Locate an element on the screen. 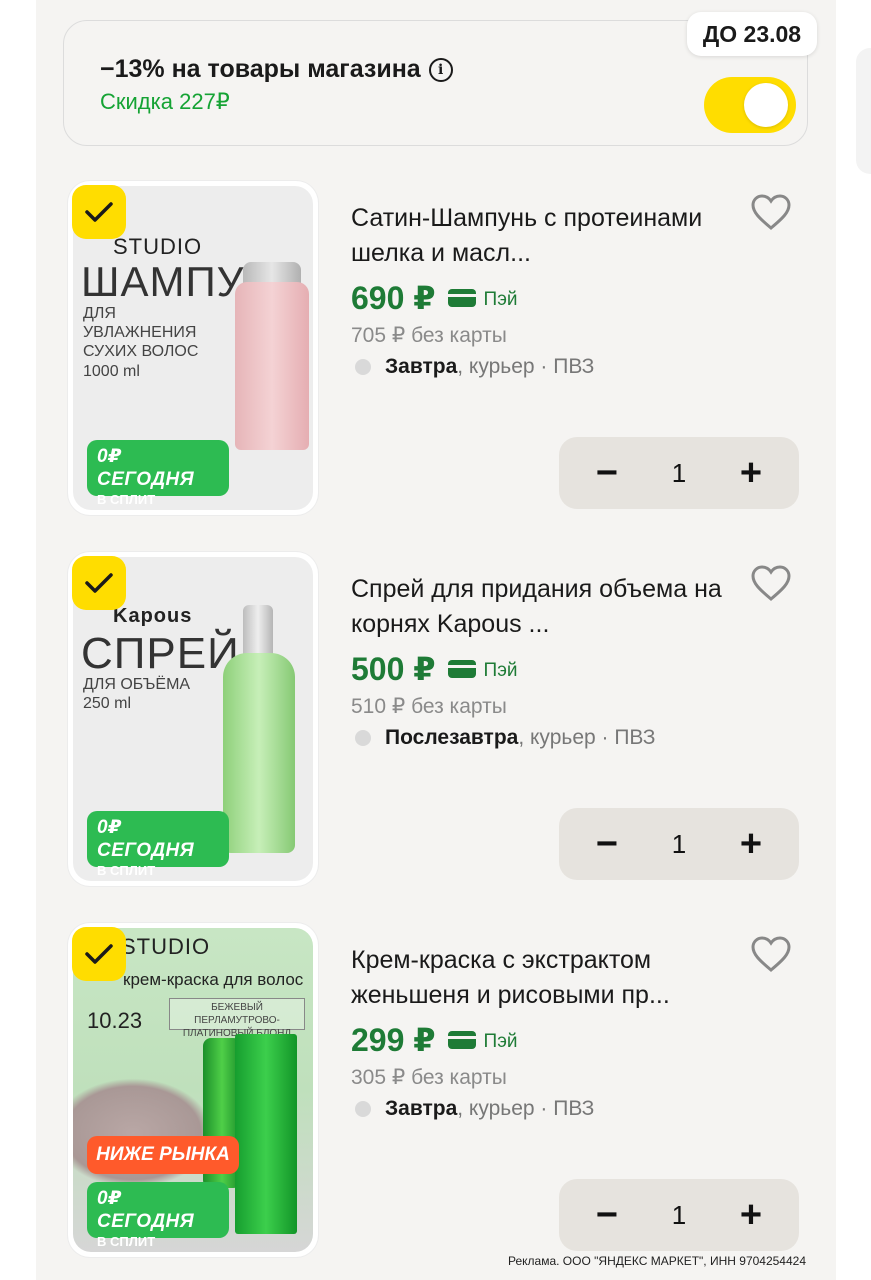 Image resolution: width=871 pixels, height=1280 pixels. shade-name: БЕЖЕВЫЙ ПЕРЛАМУТРОВО-ПЛАТИНОВЫЙ БЛОНД is located at coordinates (237, 1018).